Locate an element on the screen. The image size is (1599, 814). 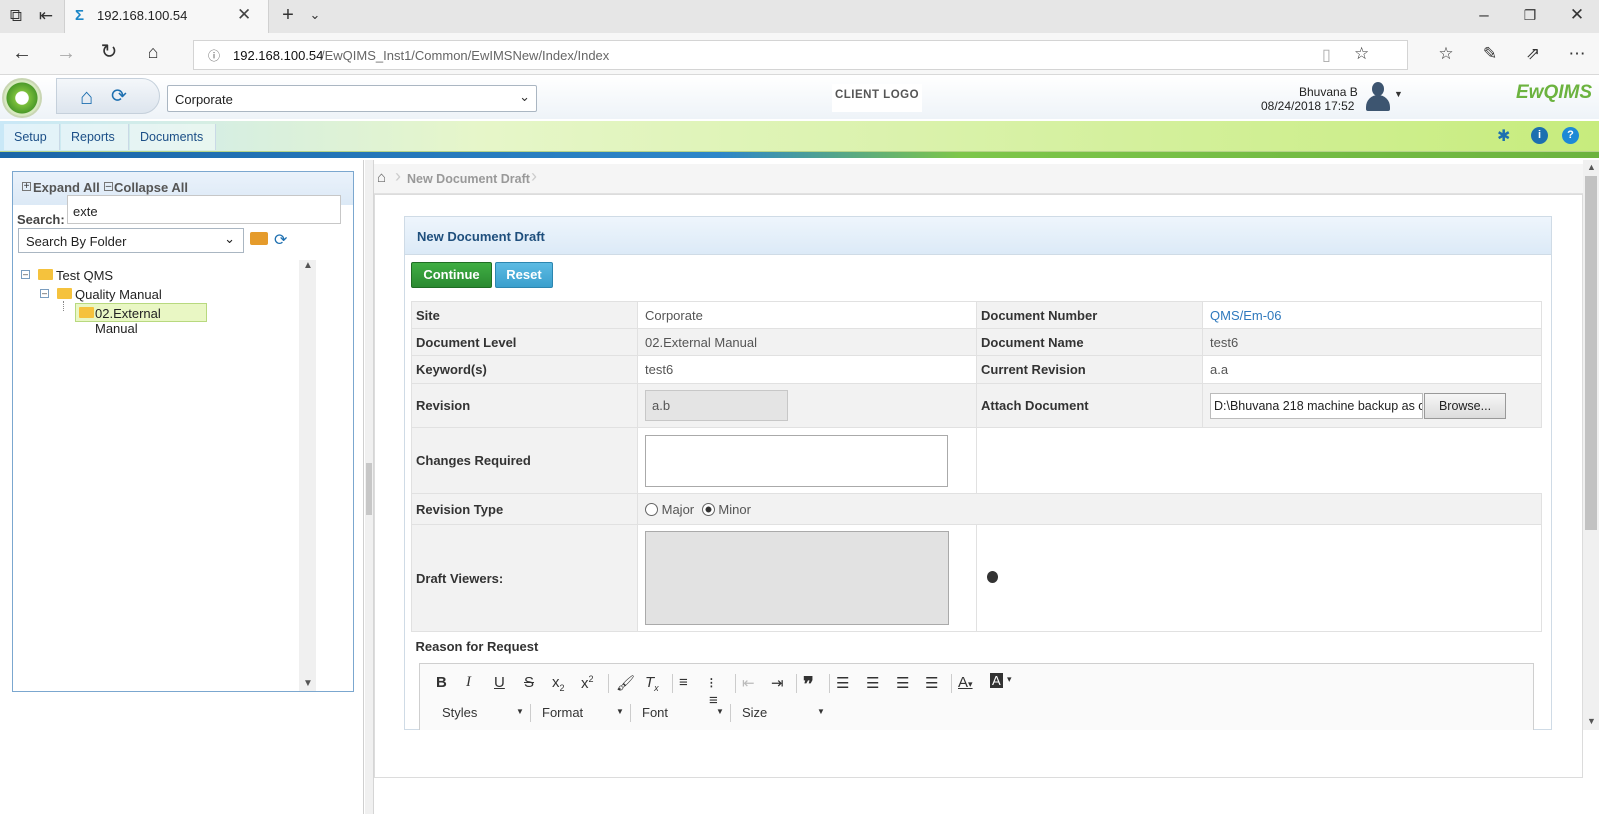
draft-viewers-list is located at coordinates (797, 578).